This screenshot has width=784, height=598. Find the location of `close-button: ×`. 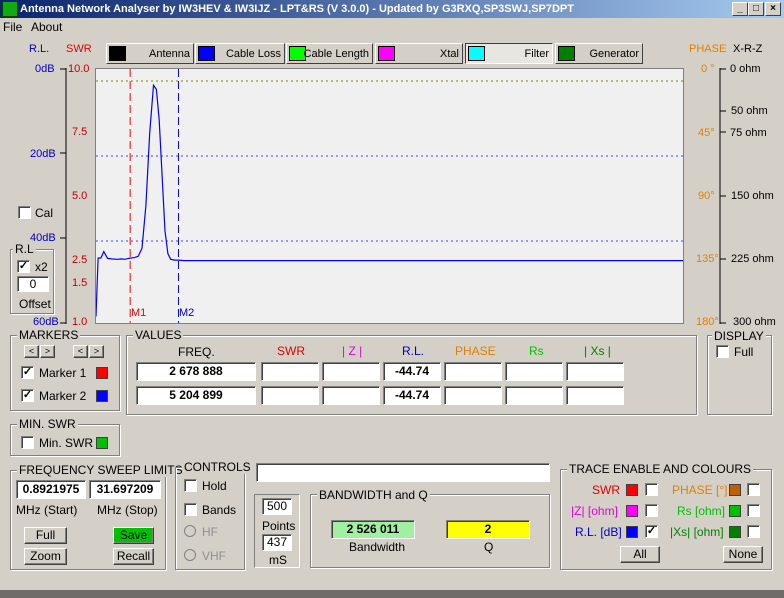

close-button: × is located at coordinates (773, 9).